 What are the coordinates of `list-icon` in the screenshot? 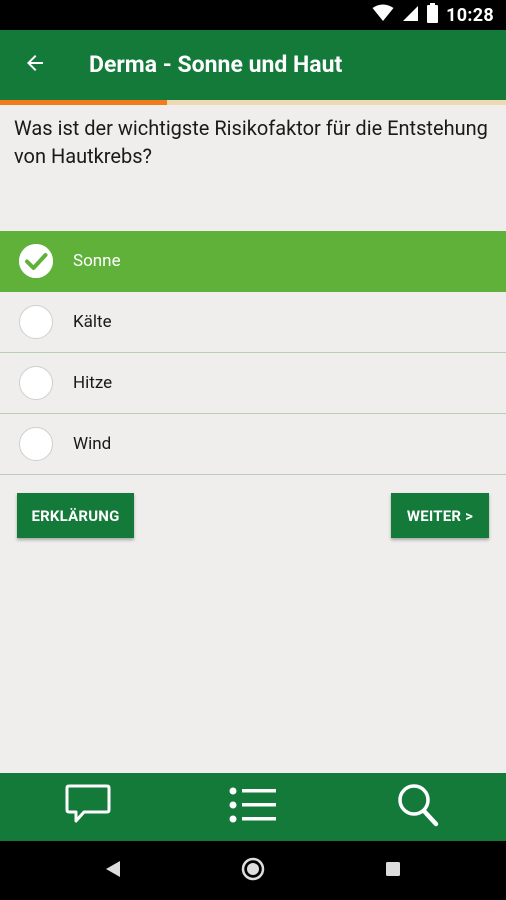 It's located at (253, 807).